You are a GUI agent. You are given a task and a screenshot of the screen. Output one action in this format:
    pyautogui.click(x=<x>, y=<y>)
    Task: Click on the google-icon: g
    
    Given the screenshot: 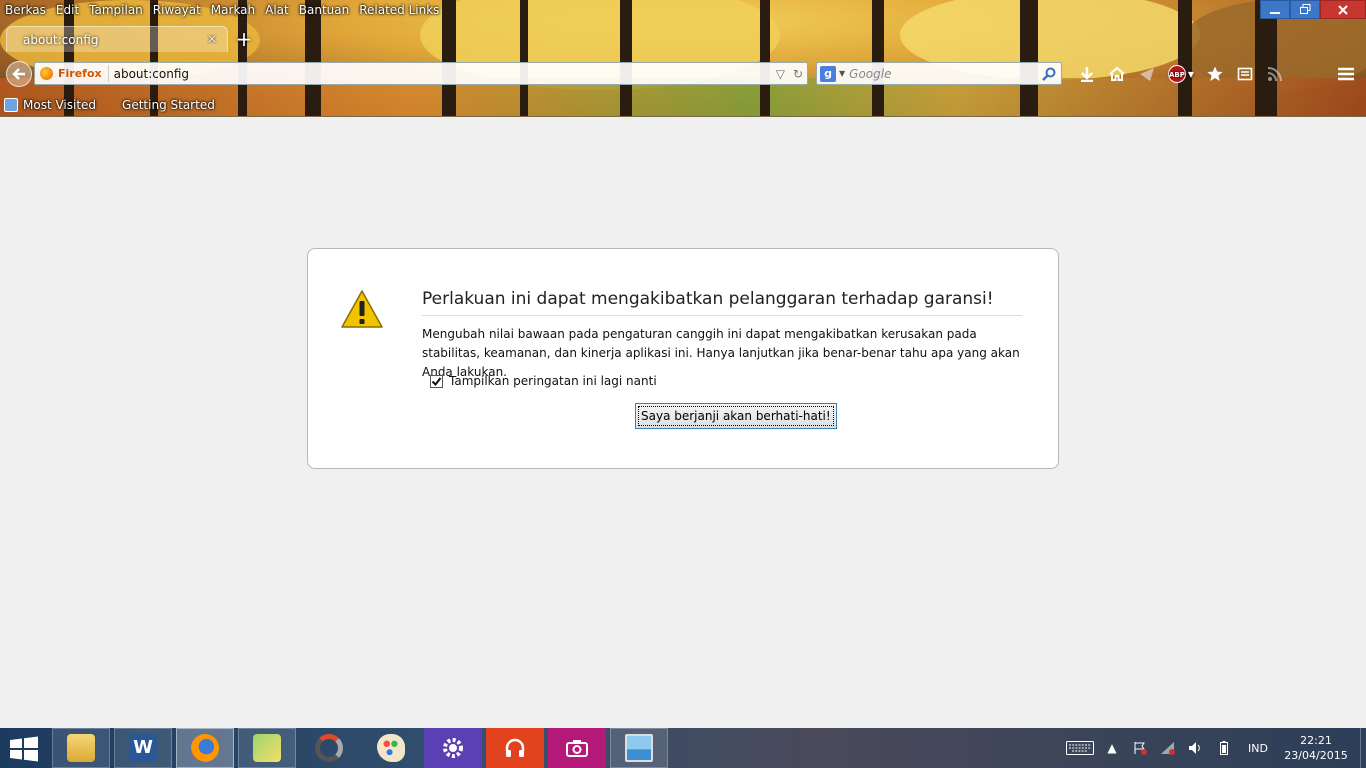 What is the action you would take?
    pyautogui.click(x=828, y=73)
    